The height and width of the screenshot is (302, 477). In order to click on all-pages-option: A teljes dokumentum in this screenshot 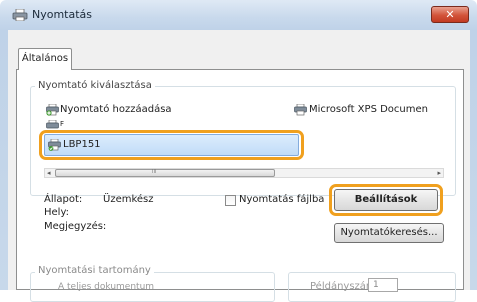, I will do `click(106, 287)`.